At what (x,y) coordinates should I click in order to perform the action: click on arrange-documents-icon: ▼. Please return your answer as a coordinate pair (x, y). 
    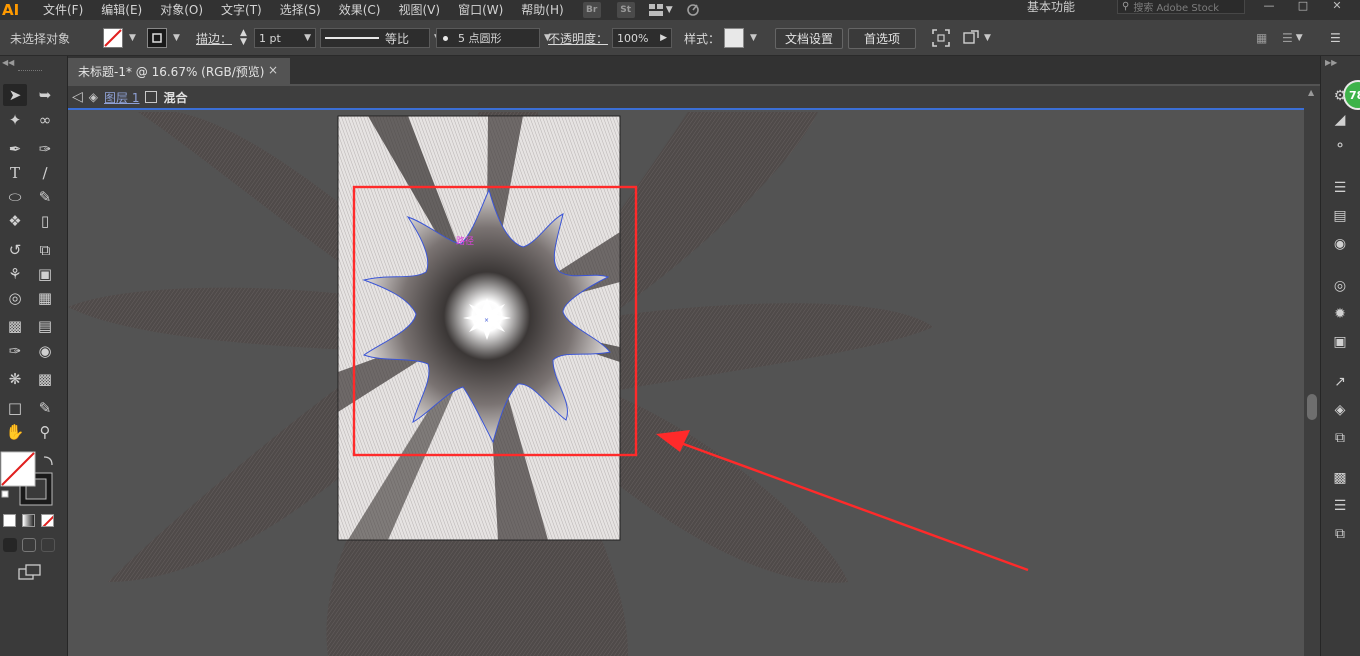
    Looking at the image, I should click on (661, 10).